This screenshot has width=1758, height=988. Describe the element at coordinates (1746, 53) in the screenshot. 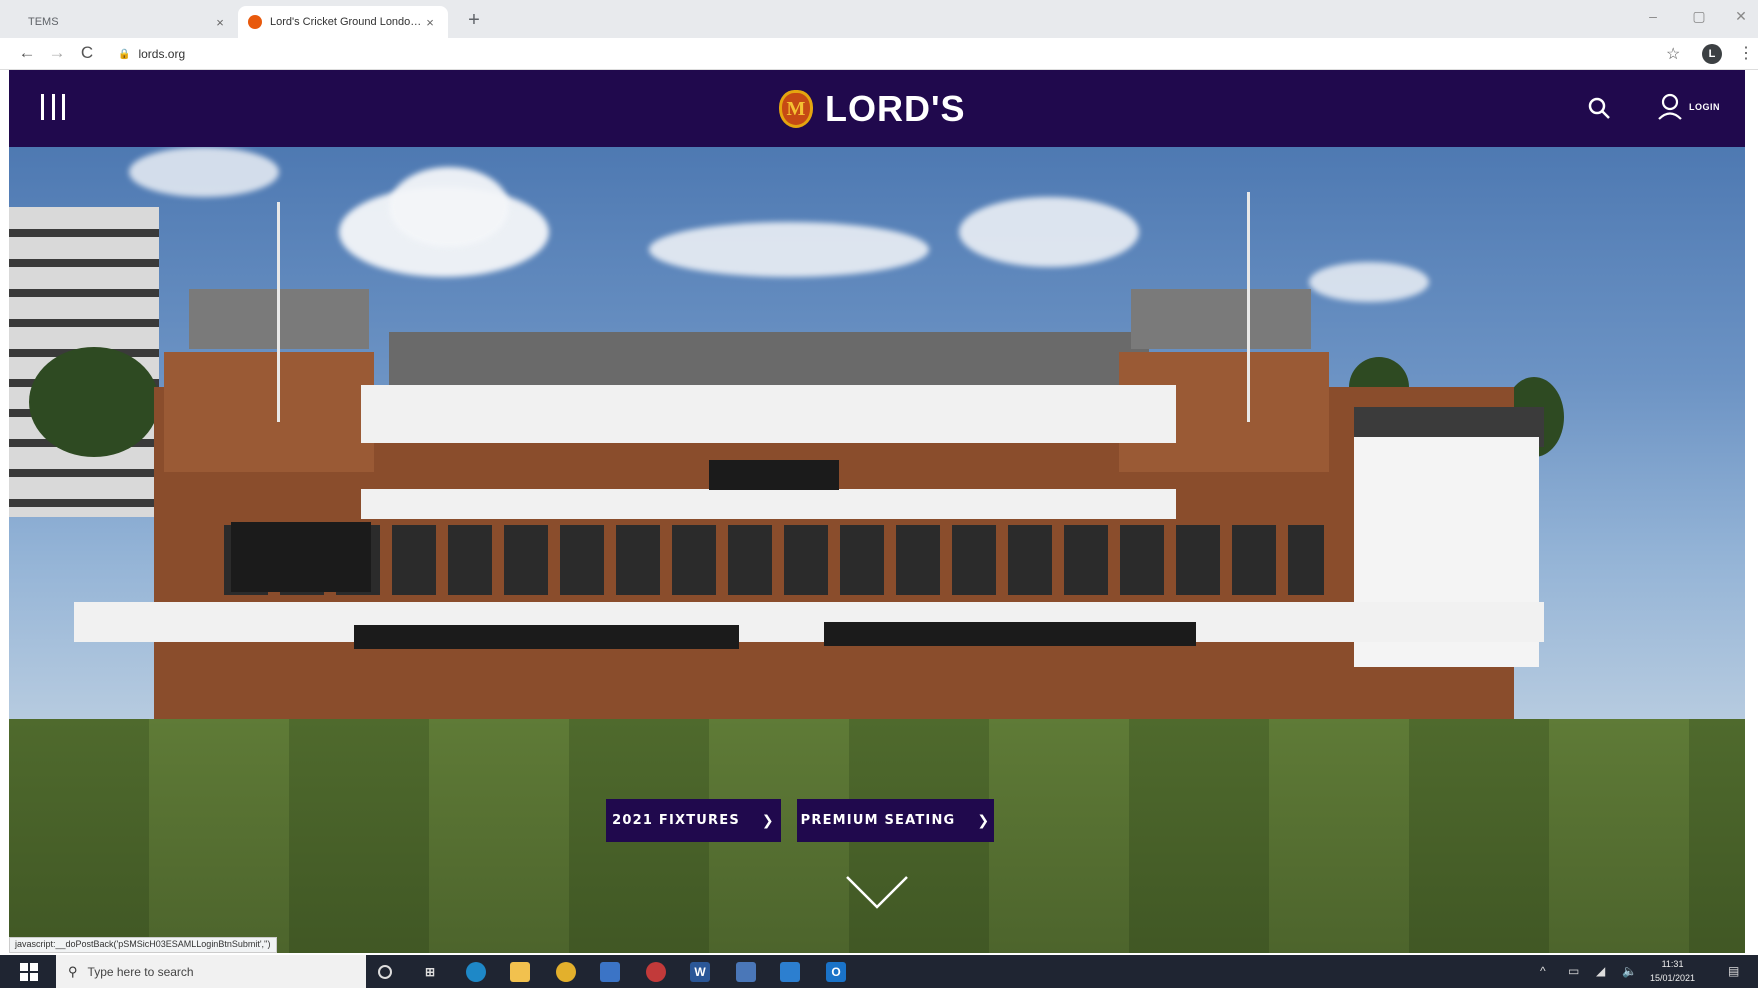

I see `browser-menu-icon: ⋮` at that location.